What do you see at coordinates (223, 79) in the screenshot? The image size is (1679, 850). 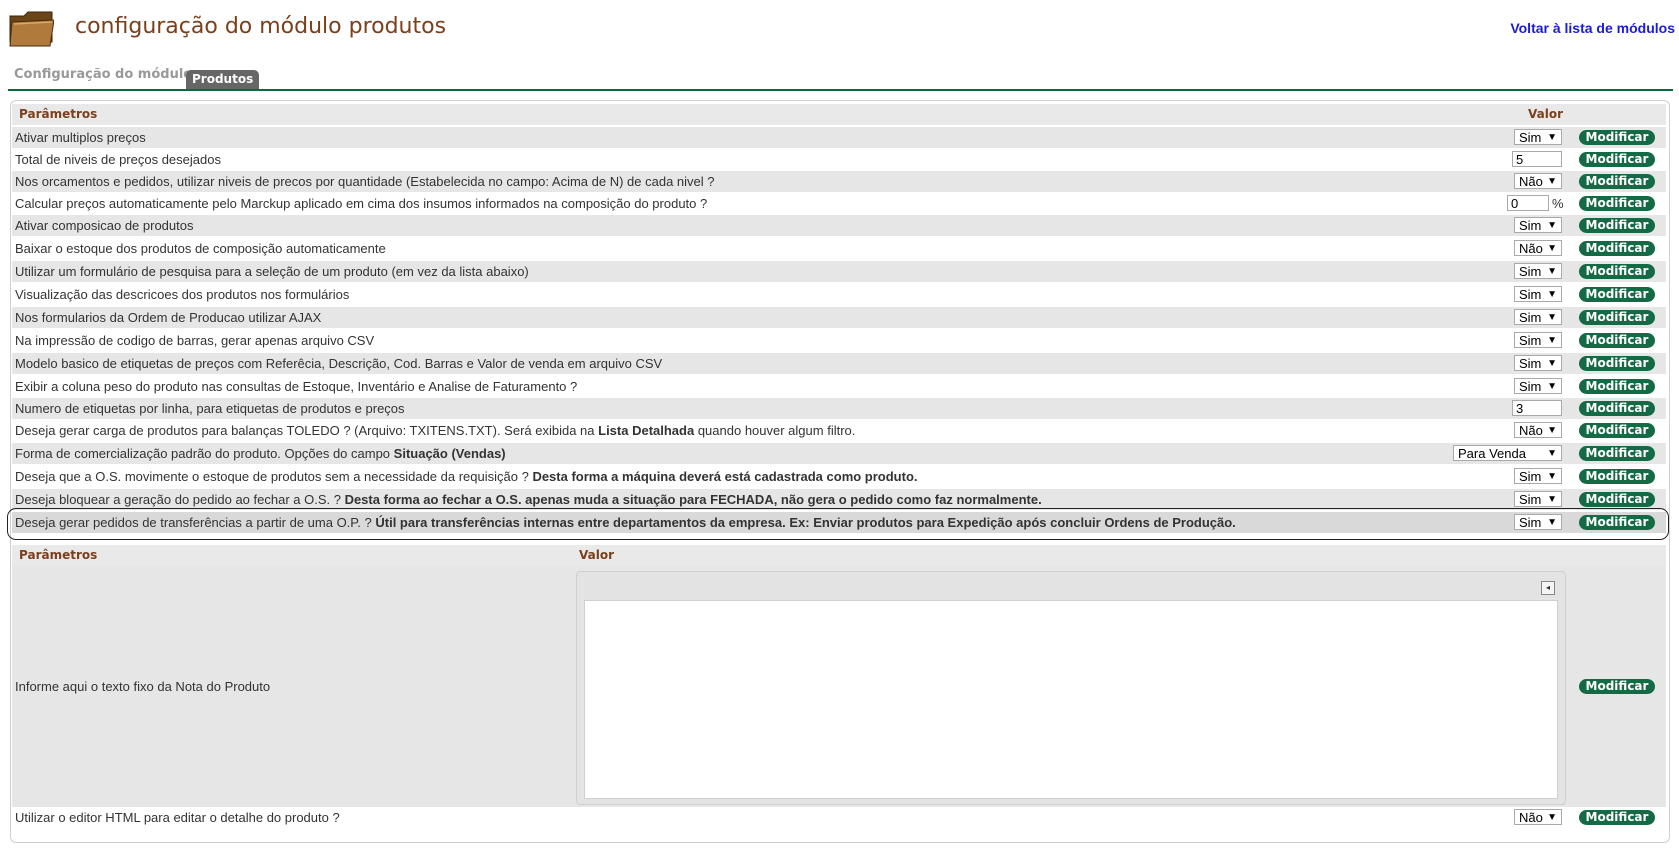 I see `tab-produtos: Produtos` at bounding box center [223, 79].